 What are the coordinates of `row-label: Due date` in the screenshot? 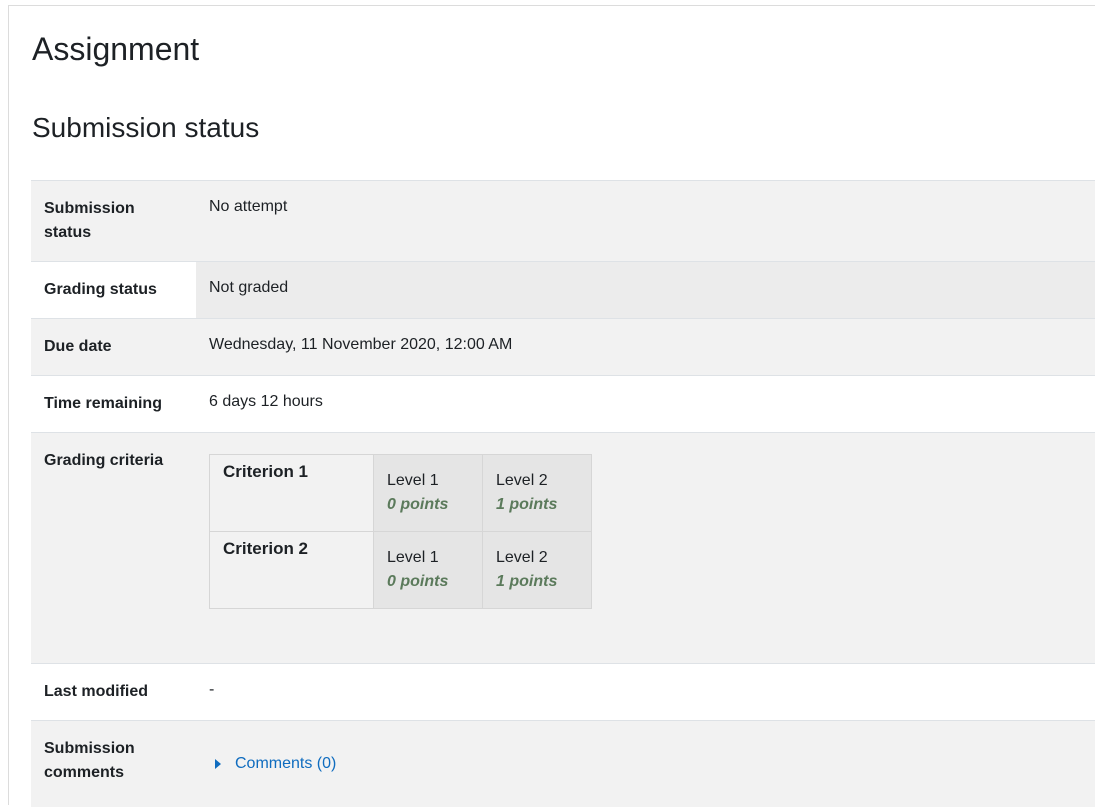 It's located at (113, 347).